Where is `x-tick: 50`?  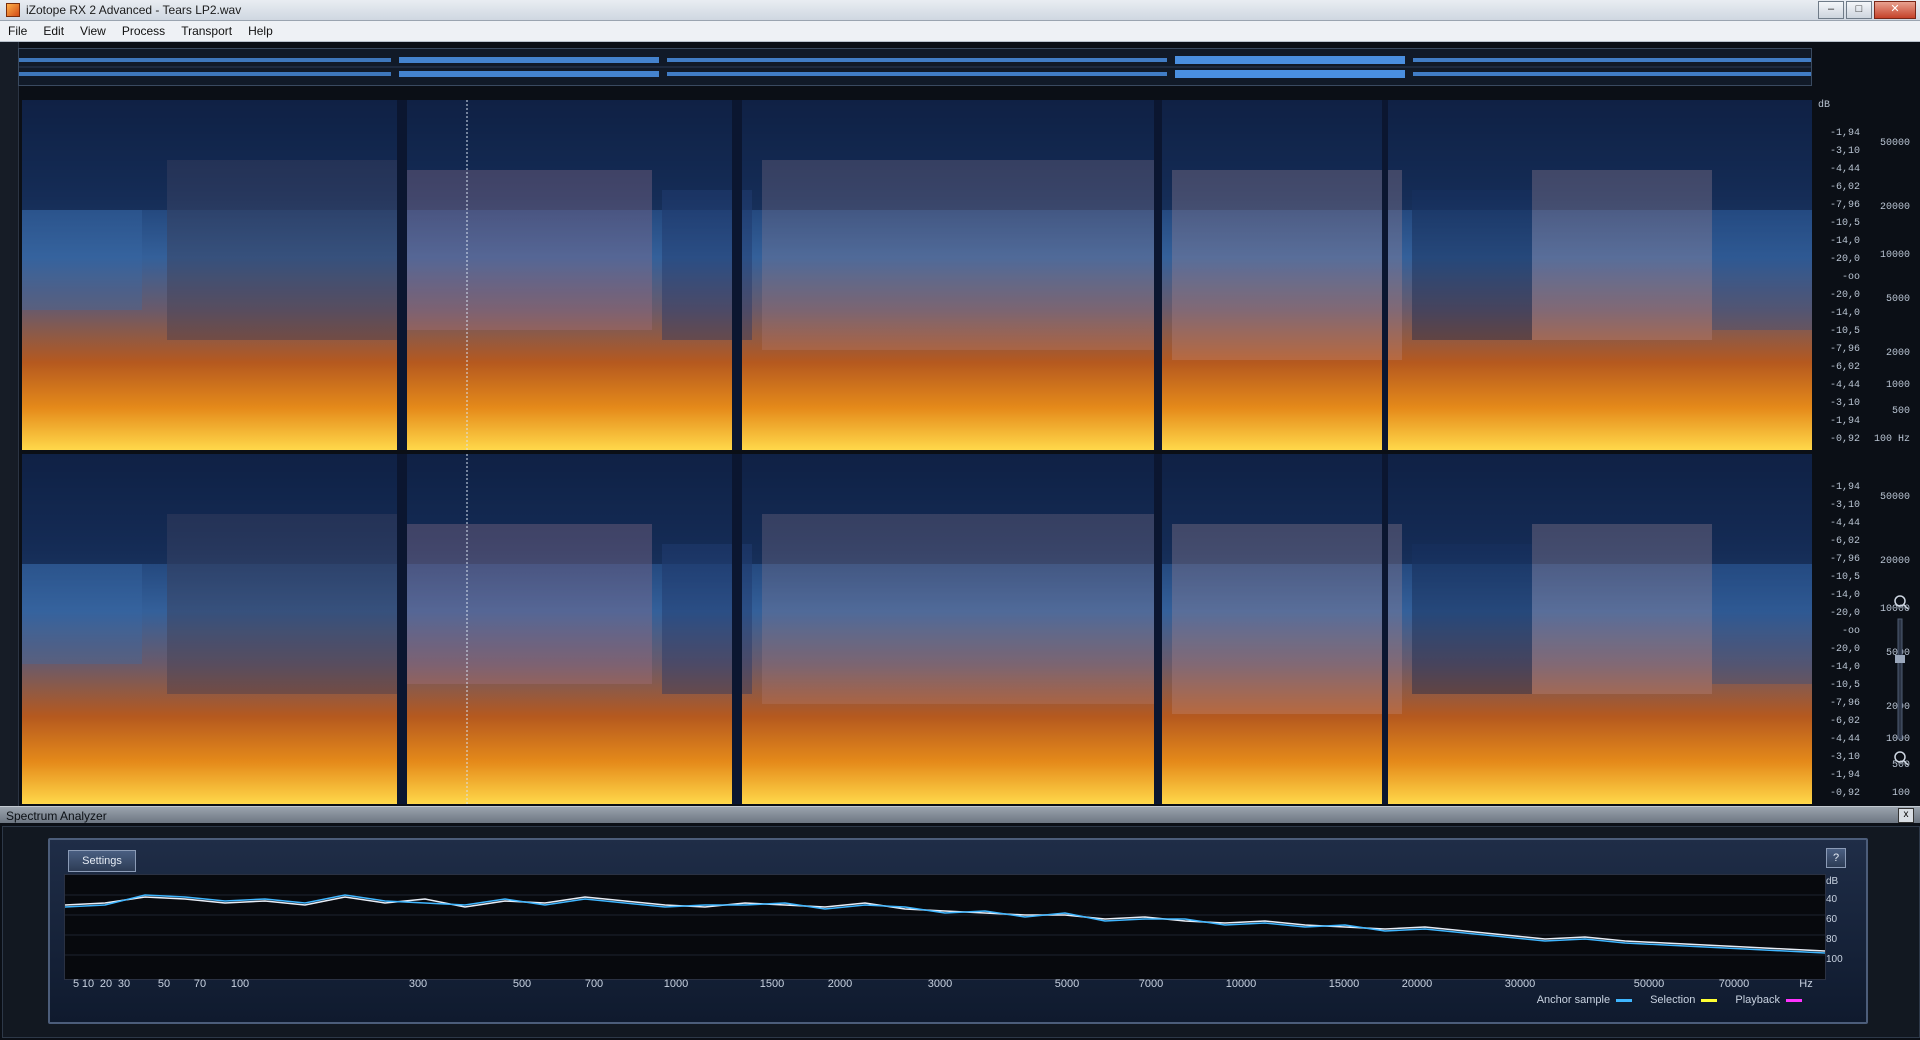 x-tick: 50 is located at coordinates (164, 984).